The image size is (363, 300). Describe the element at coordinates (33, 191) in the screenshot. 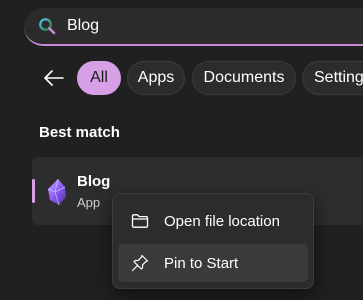

I see `selection-indicator` at that location.